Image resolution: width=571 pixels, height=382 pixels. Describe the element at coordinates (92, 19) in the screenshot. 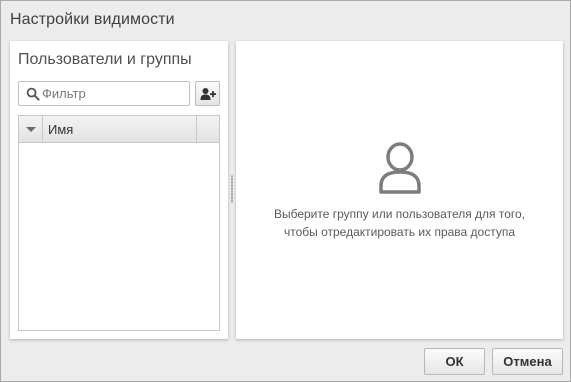

I see `dialog-title: Настройки видимости` at that location.